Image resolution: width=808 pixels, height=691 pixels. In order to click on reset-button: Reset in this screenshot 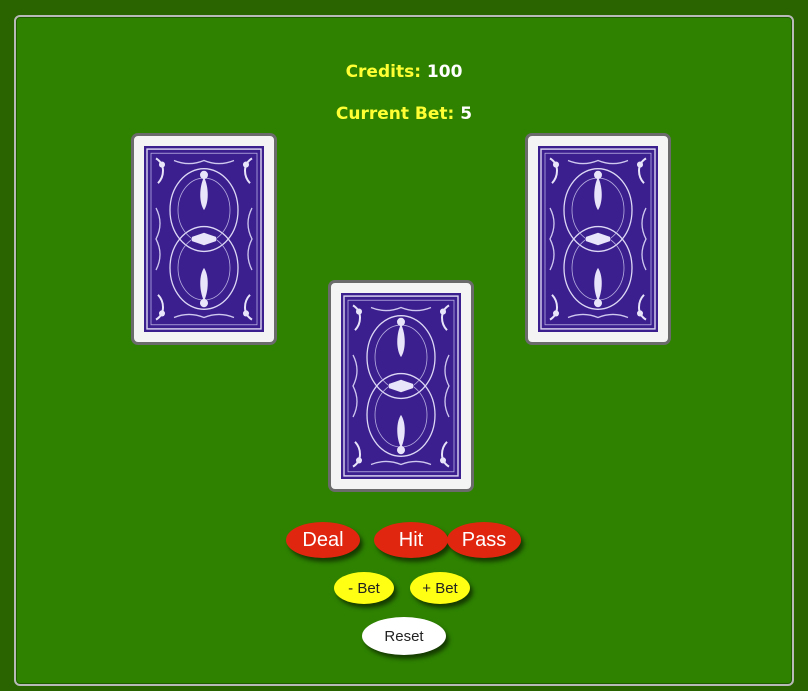, I will do `click(404, 636)`.